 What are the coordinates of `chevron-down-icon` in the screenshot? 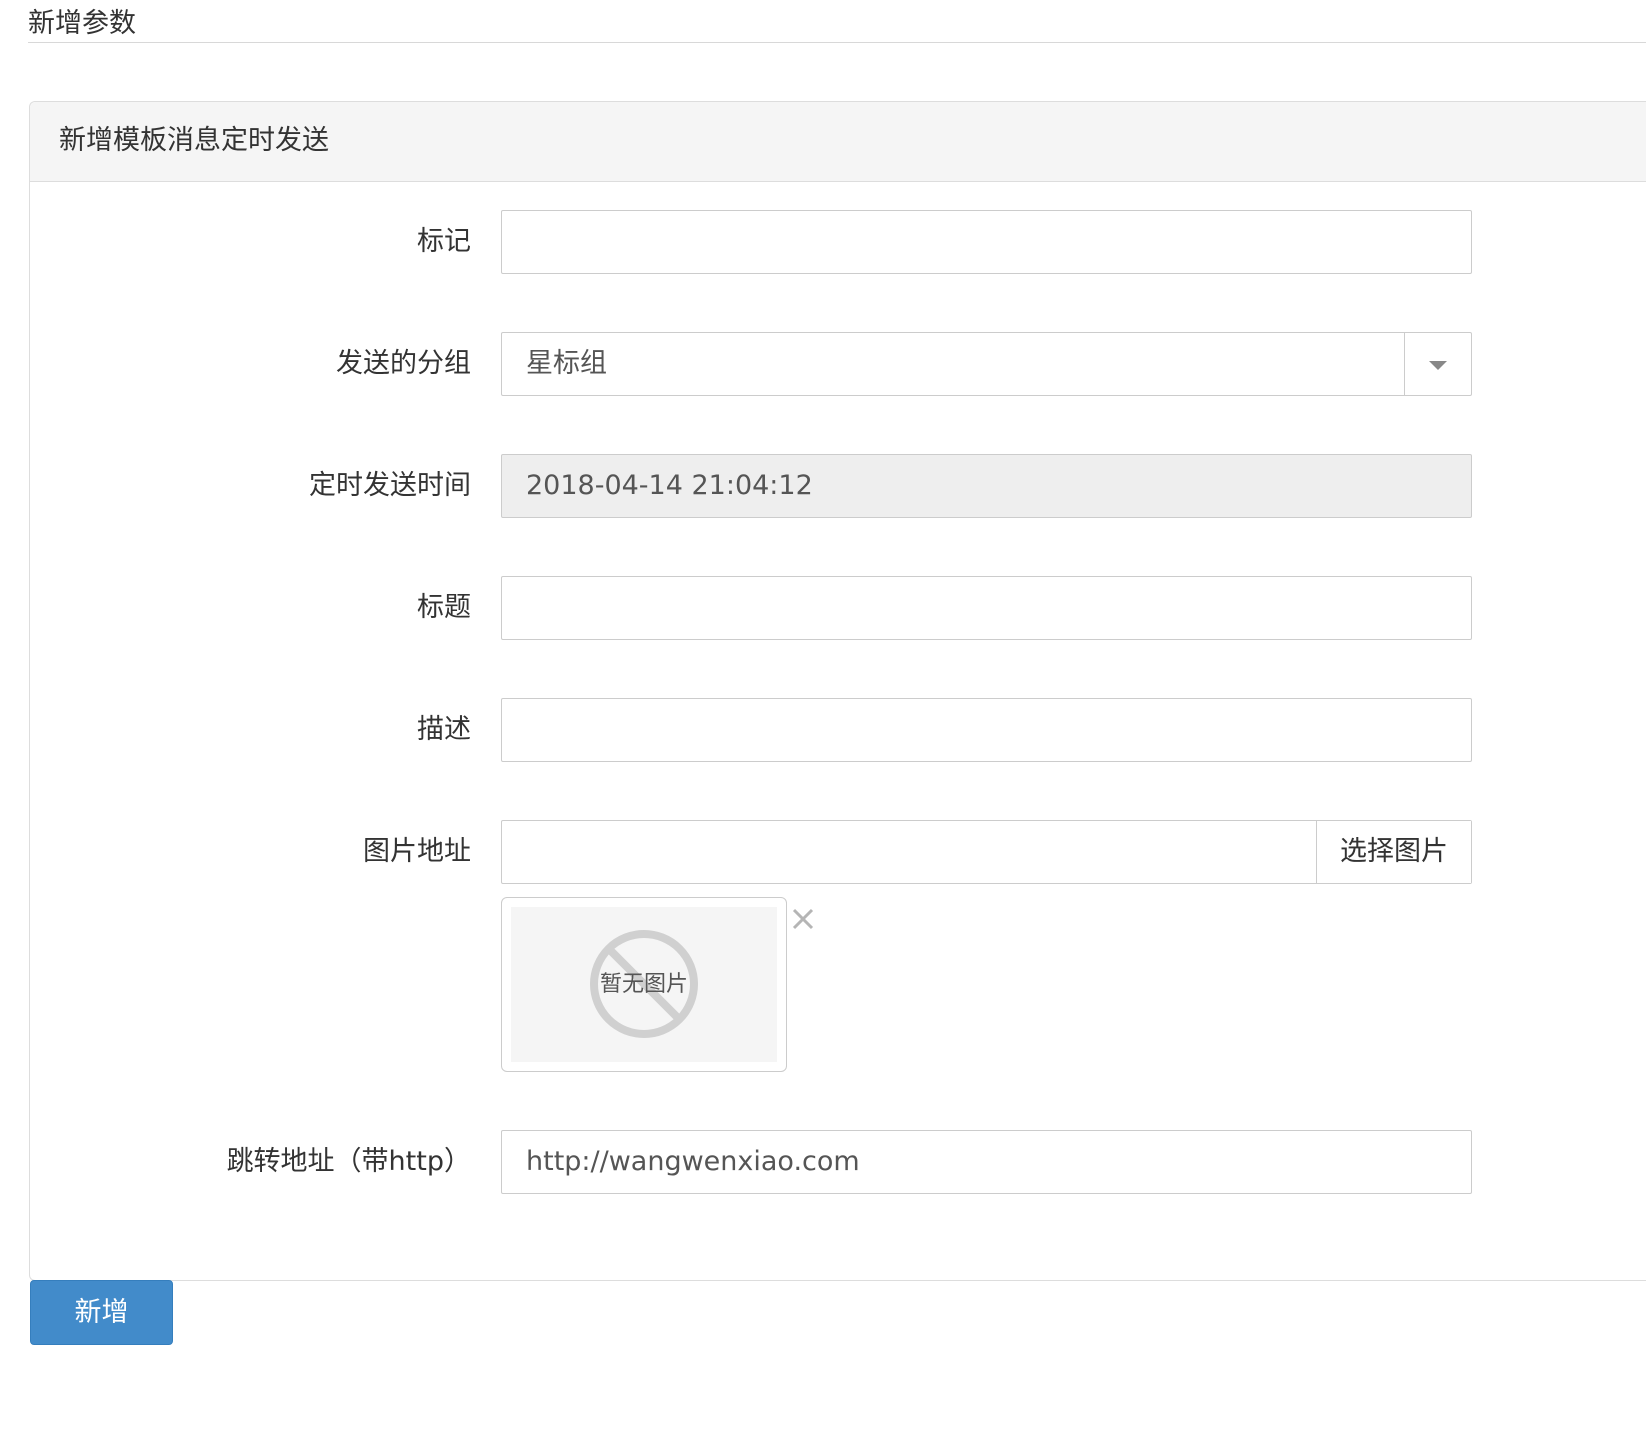 It's located at (1438, 365).